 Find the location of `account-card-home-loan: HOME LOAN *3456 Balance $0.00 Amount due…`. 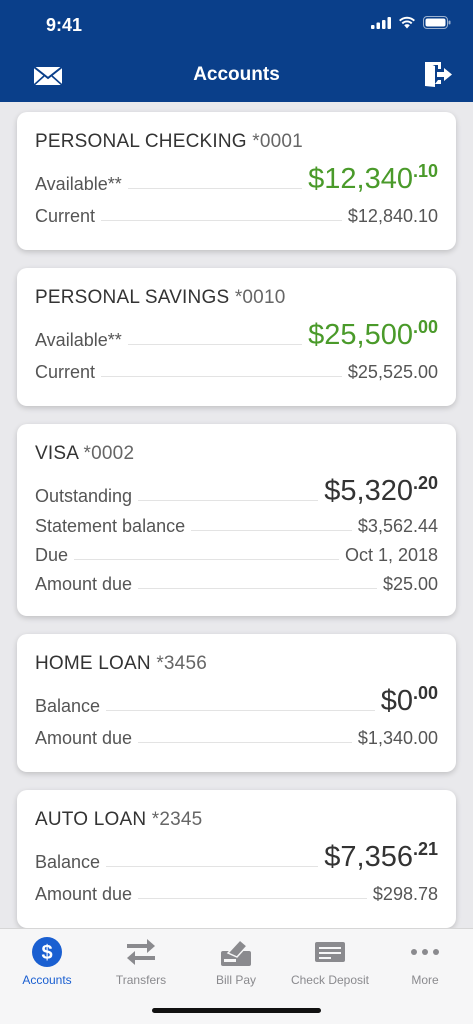

account-card-home-loan: HOME LOAN *3456 Balance $0.00 Amount due… is located at coordinates (236, 703).